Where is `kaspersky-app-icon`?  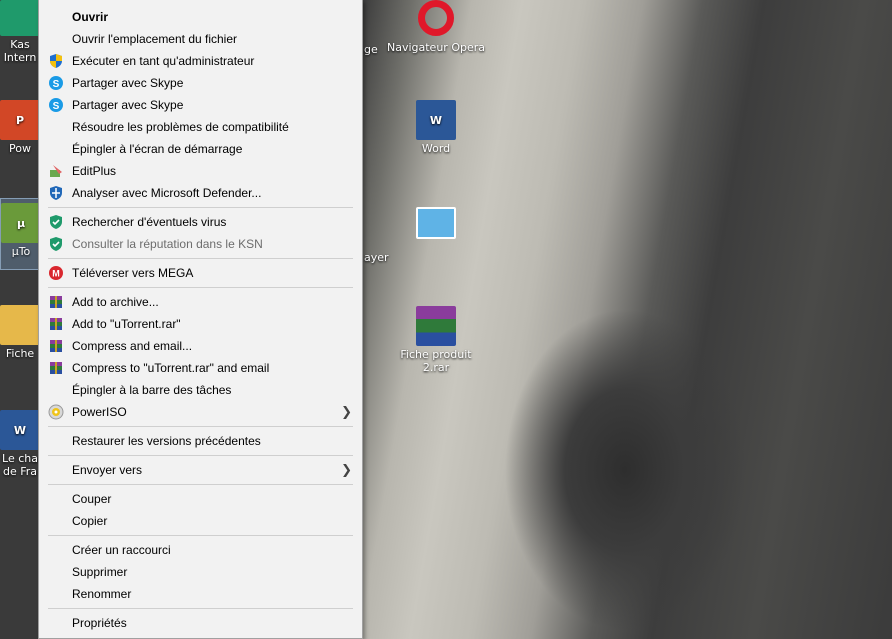 kaspersky-app-icon is located at coordinates (20, 18).